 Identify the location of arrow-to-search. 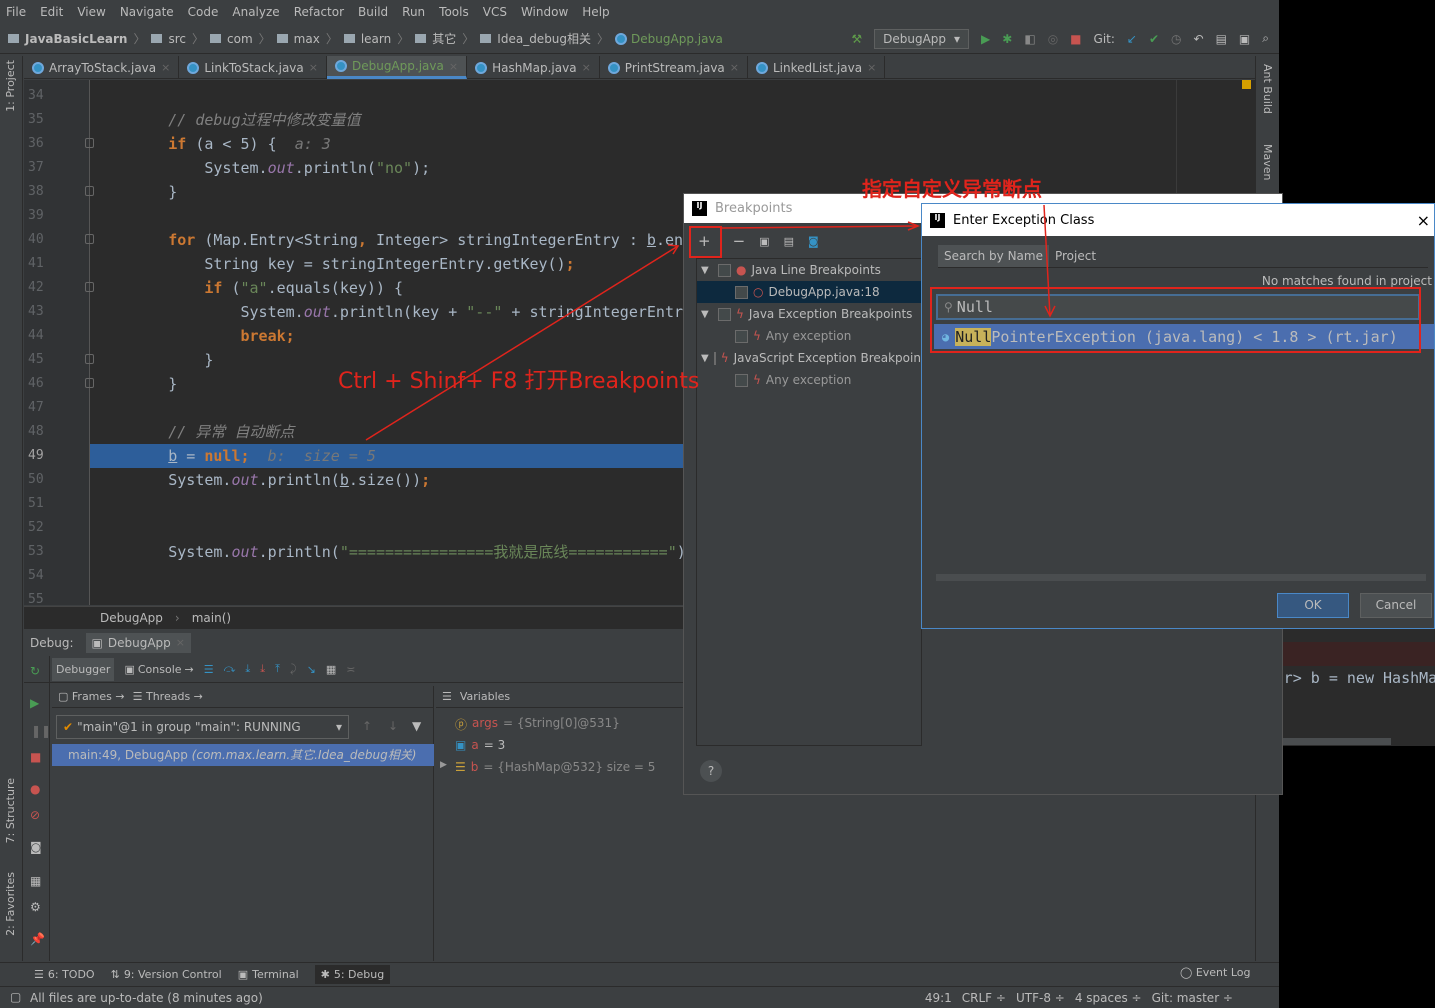
(1047, 260).